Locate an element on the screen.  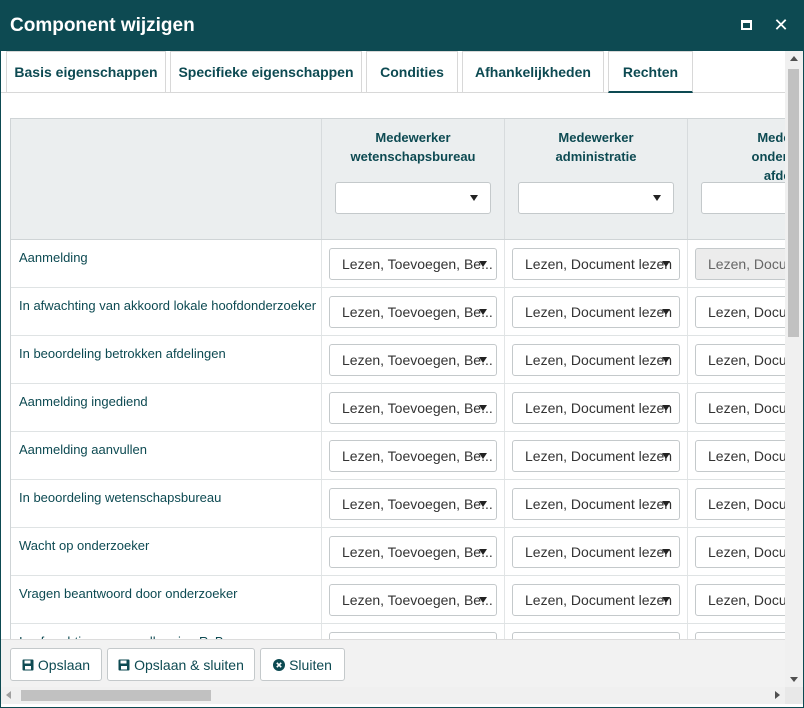
scrollbar-corner is located at coordinates (794, 695).